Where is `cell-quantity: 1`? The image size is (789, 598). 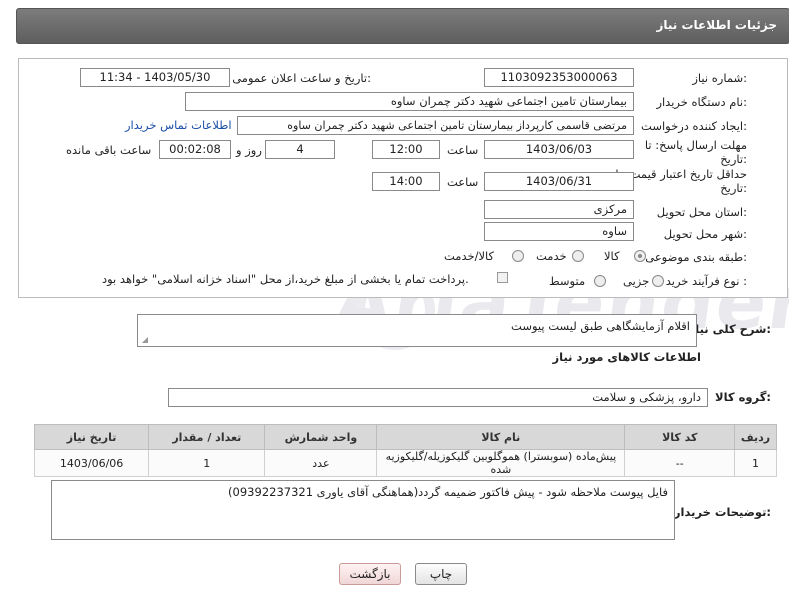 cell-quantity: 1 is located at coordinates (207, 463).